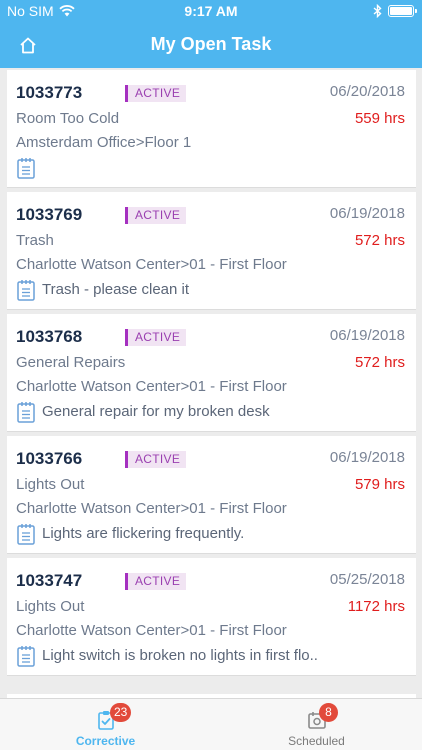 The image size is (422, 750). What do you see at coordinates (49, 458) in the screenshot?
I see `task-id: 1033766` at bounding box center [49, 458].